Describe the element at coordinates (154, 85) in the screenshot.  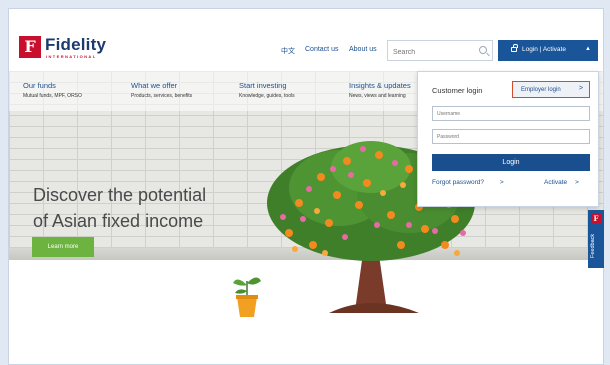
I see `nav-item-title: What we offer` at that location.